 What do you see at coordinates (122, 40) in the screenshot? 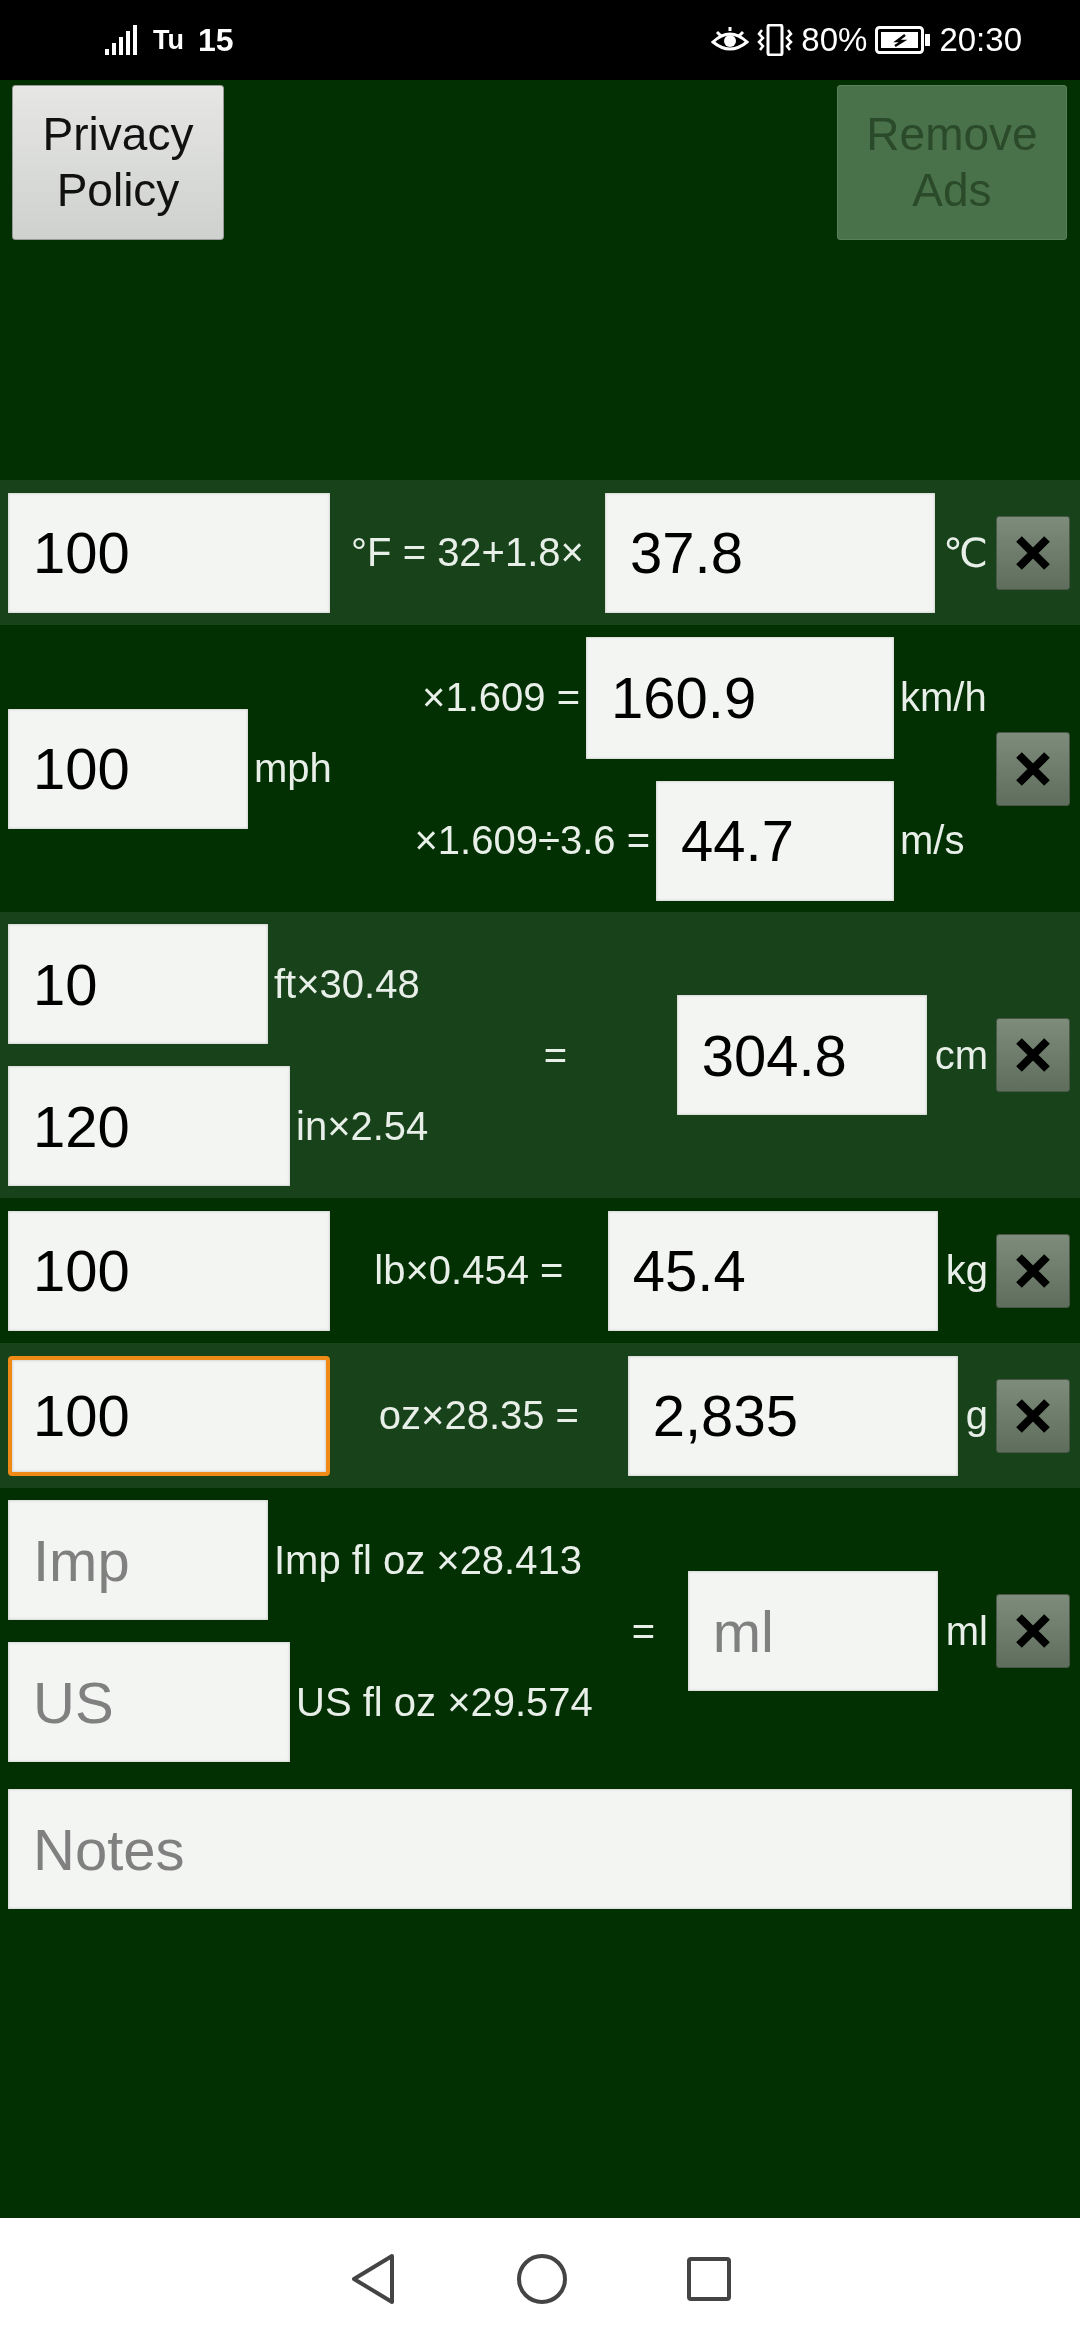
I see `signal-icon` at bounding box center [122, 40].